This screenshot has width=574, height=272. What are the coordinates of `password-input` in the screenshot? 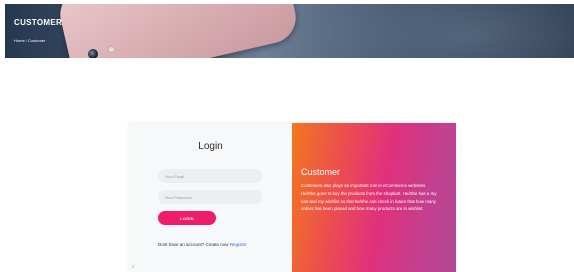 It's located at (210, 197).